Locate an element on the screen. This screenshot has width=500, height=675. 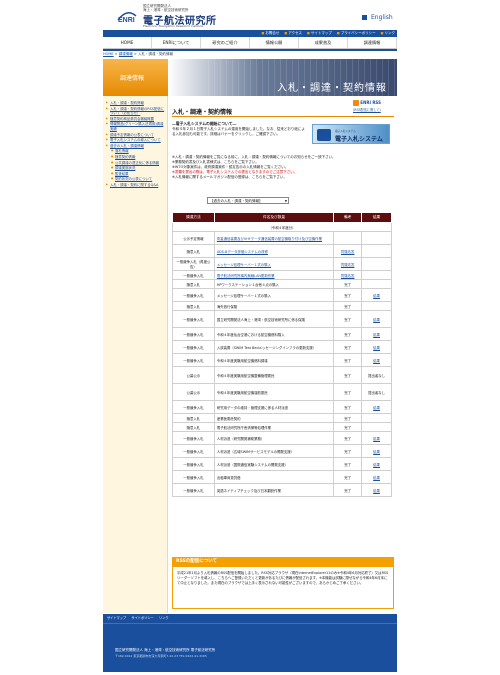
sidebar-item: 入札・調達・契約情報のRSS配信について（お知らせ） is located at coordinates (136, 111).